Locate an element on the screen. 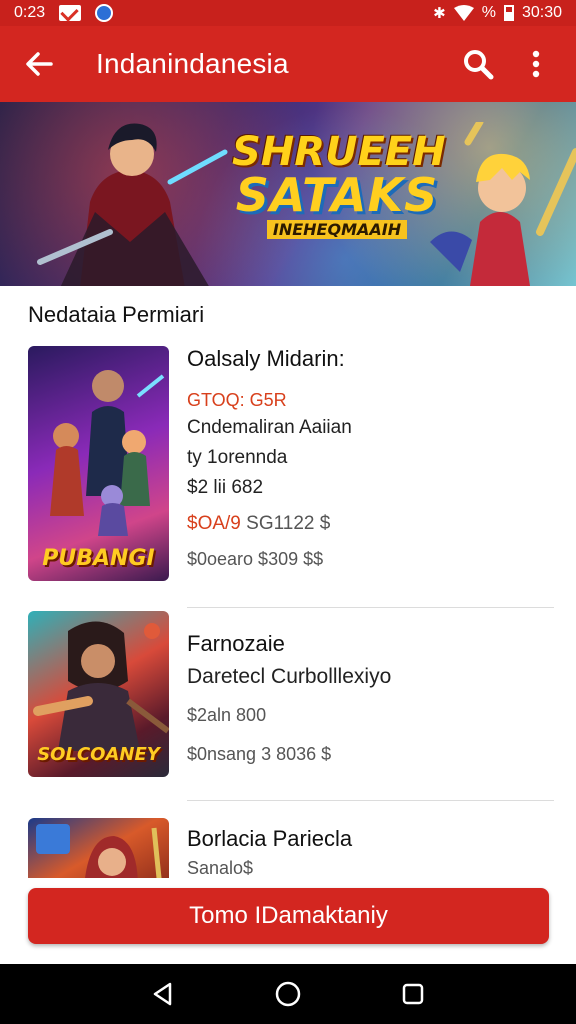 The image size is (576, 1024). bluetooth-icon: ✱ is located at coordinates (439, 13).